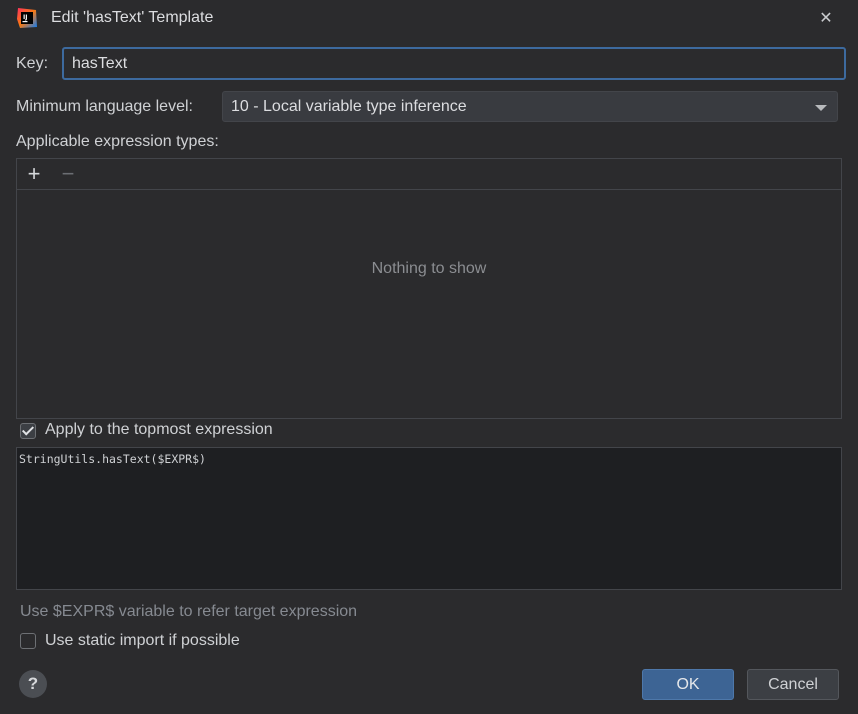 The image size is (858, 714). Describe the element at coordinates (28, 641) in the screenshot. I see `static-import-checkbox` at that location.